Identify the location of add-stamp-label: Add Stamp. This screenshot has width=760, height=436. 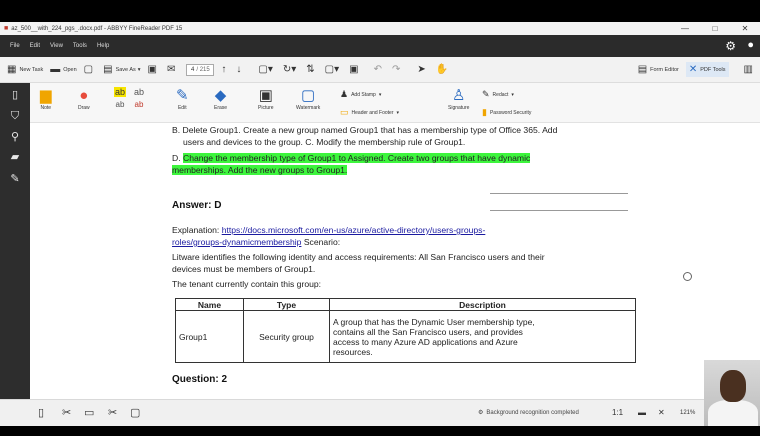
(363, 94).